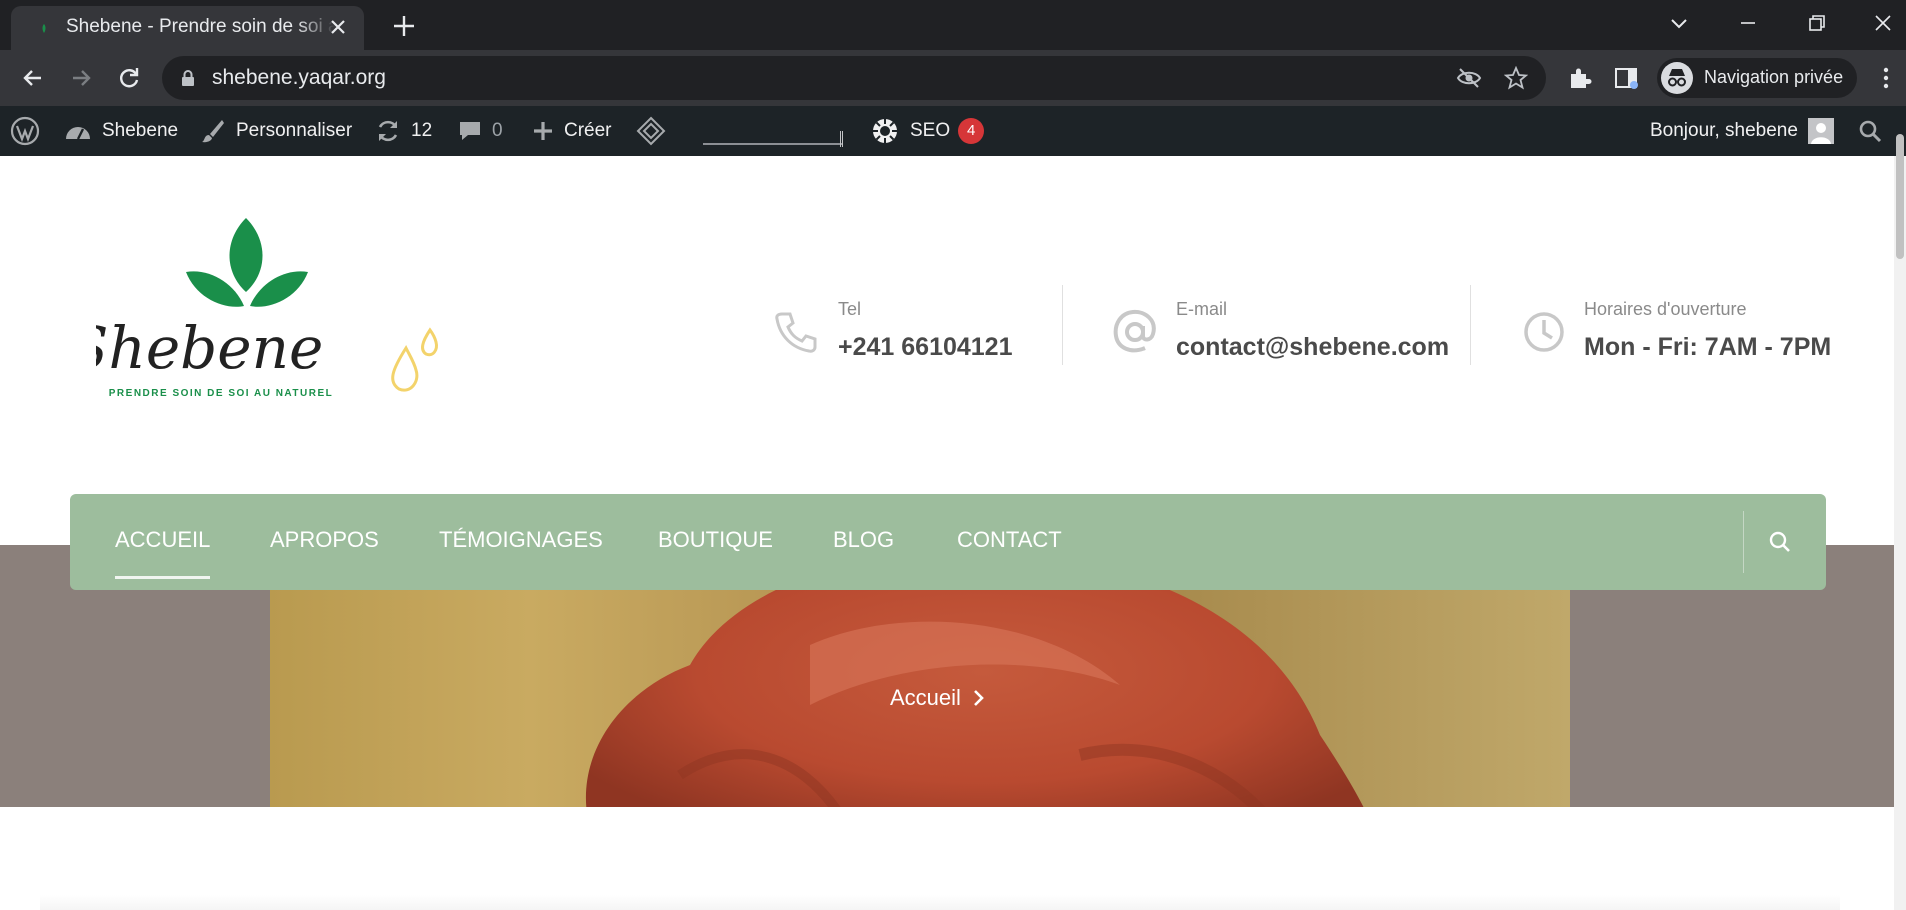  I want to click on nav-divider, so click(1743, 542).